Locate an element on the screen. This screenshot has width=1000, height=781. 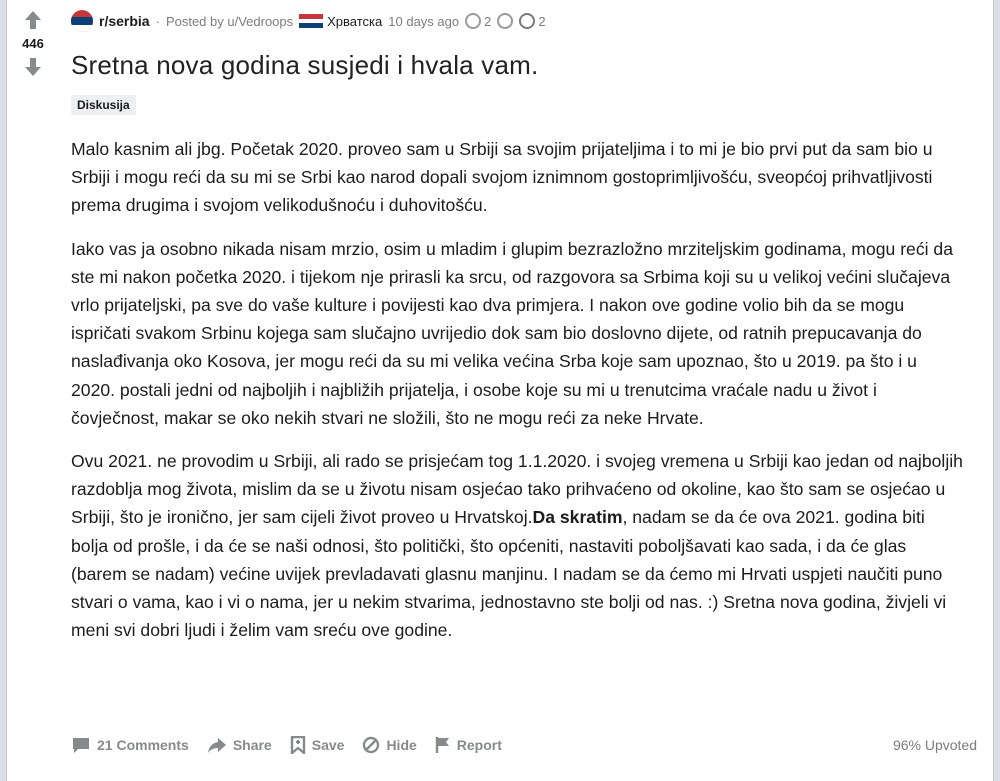
upvote-button is located at coordinates (33, 20).